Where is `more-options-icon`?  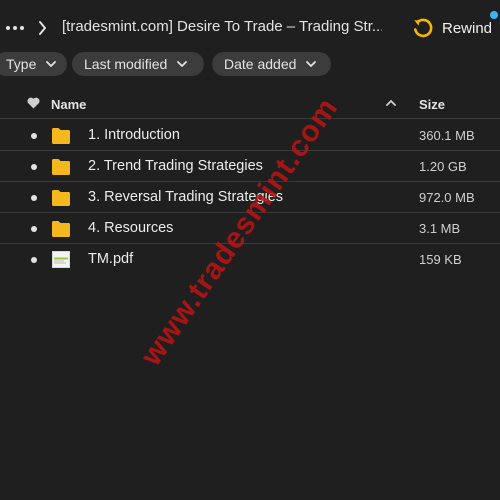
more-options-icon is located at coordinates (15, 28).